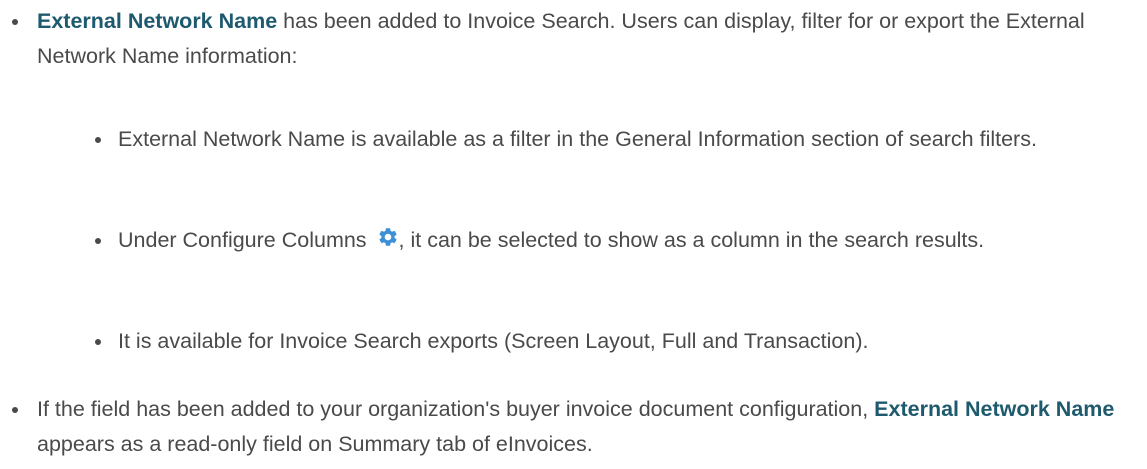  I want to click on sub-bullet-text-before-icon: Under Configure Columns, so click(245, 240).